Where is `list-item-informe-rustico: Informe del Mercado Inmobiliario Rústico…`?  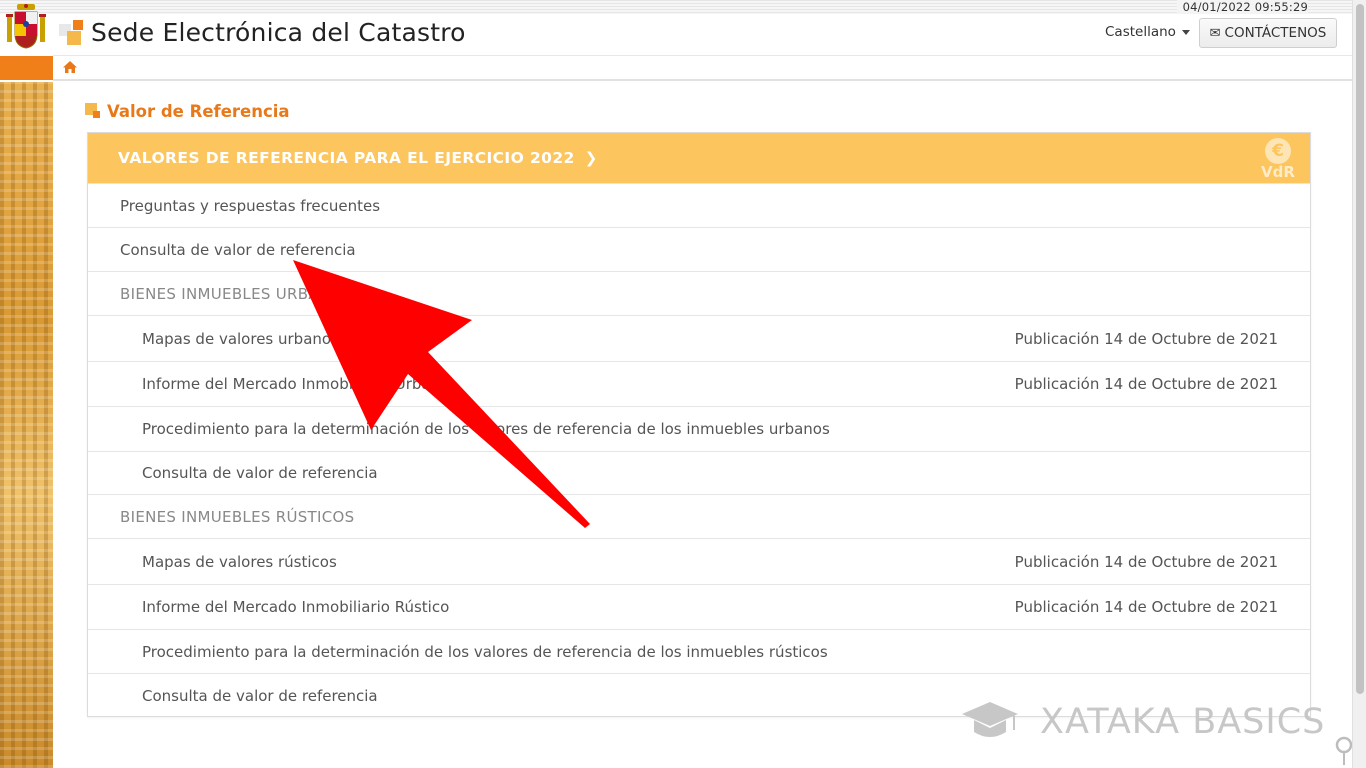
list-item-informe-rustico: Informe del Mercado Inmobiliario Rústico… is located at coordinates (699, 606).